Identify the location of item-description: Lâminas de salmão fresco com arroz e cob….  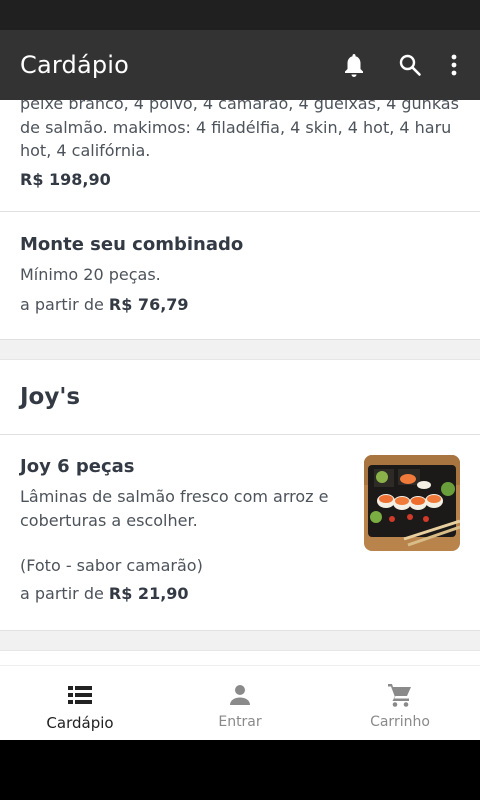
(174, 508).